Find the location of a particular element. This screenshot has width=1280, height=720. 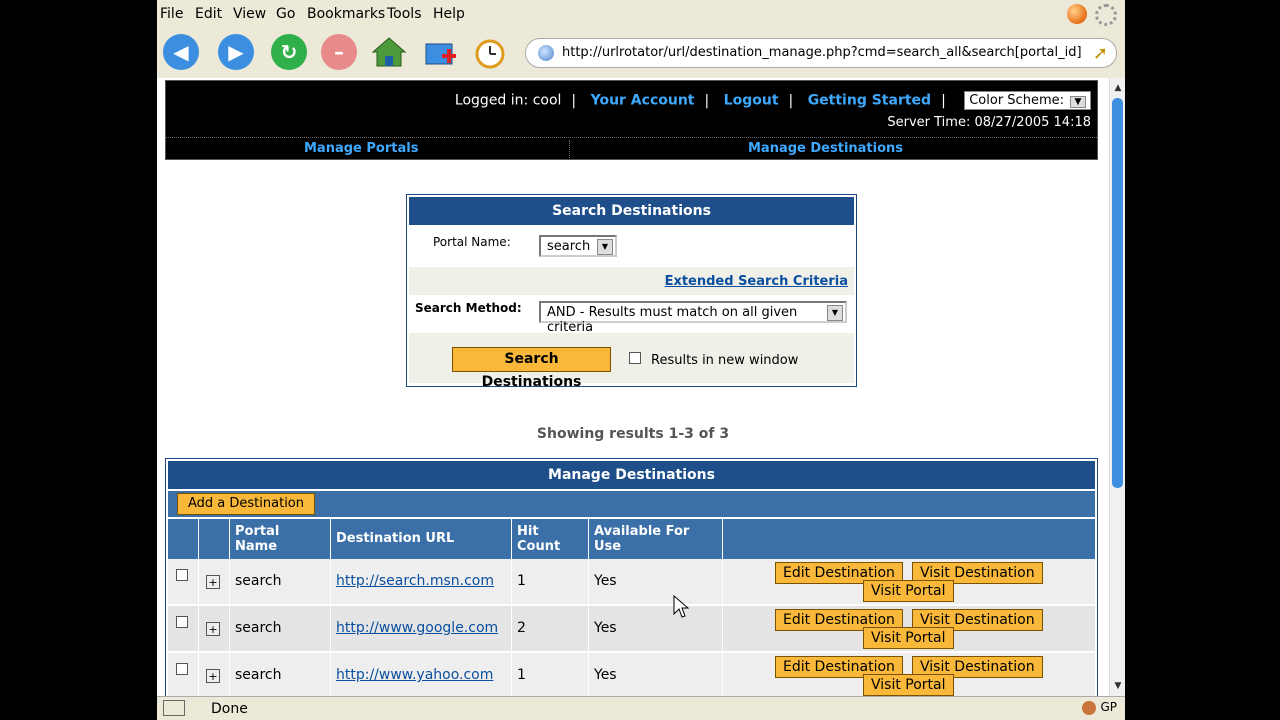

reload-icon: ↻ is located at coordinates (289, 52).